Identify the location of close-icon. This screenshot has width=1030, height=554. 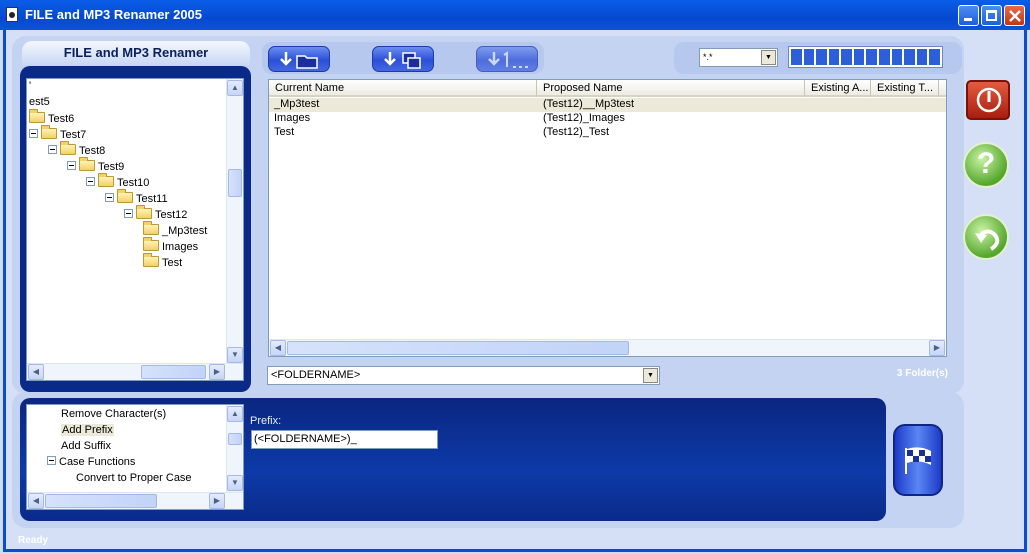
(1015, 16).